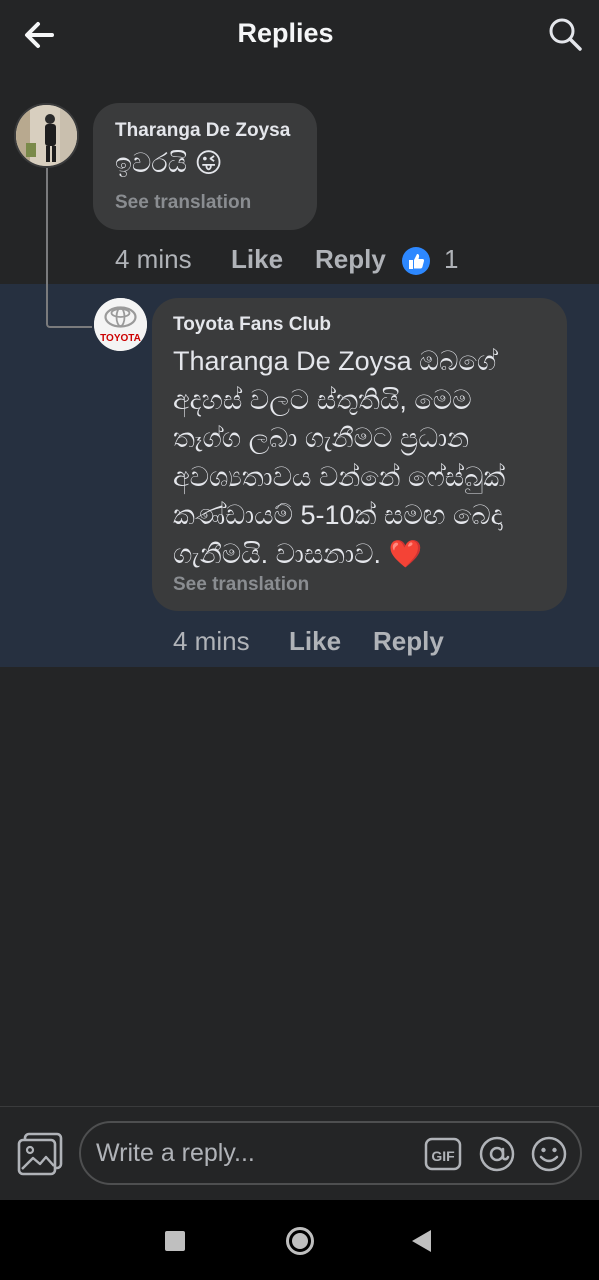 The image size is (599, 1280). What do you see at coordinates (451, 259) in the screenshot?
I see `reaction-count: 1` at bounding box center [451, 259].